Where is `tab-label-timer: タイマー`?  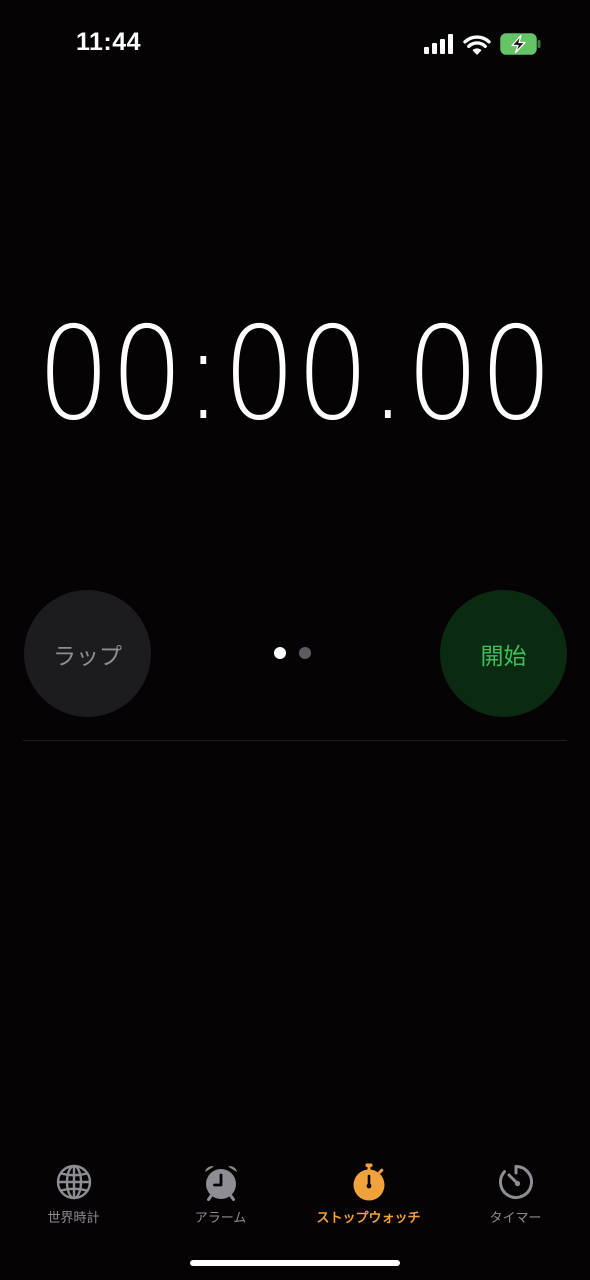 tab-label-timer: タイマー is located at coordinates (515, 1218).